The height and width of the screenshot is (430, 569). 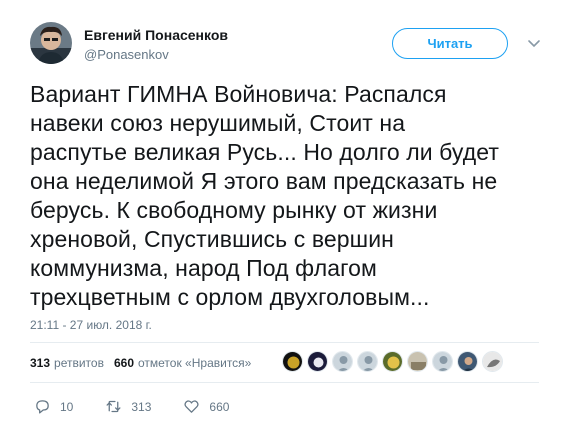 What do you see at coordinates (141, 406) in the screenshot?
I see `retweet-count: 313` at bounding box center [141, 406].